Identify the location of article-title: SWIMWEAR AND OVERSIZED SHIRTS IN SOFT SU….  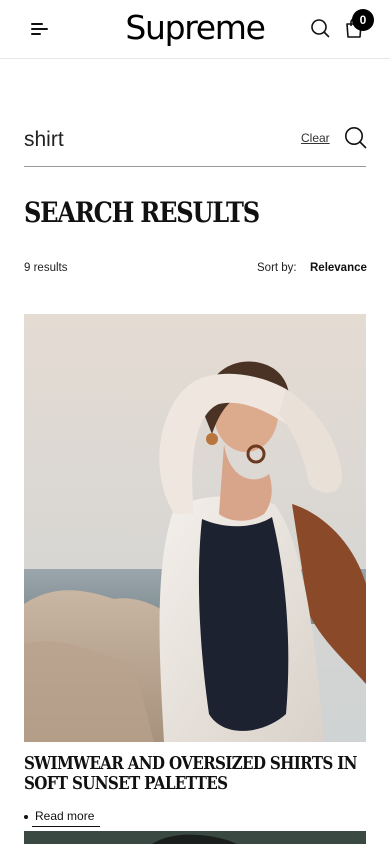
(196, 774).